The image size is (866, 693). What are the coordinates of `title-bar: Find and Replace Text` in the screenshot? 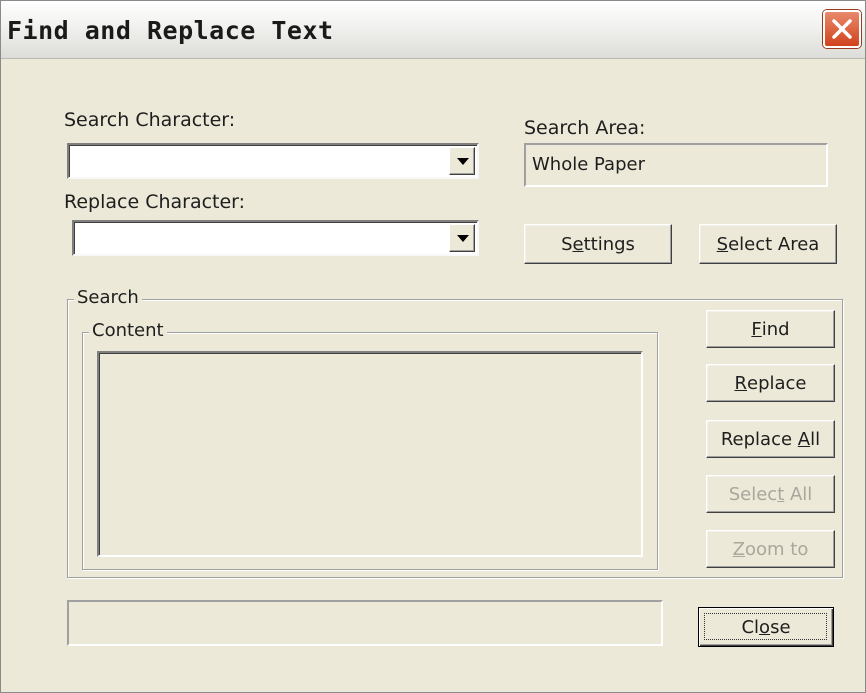 It's located at (433, 30).